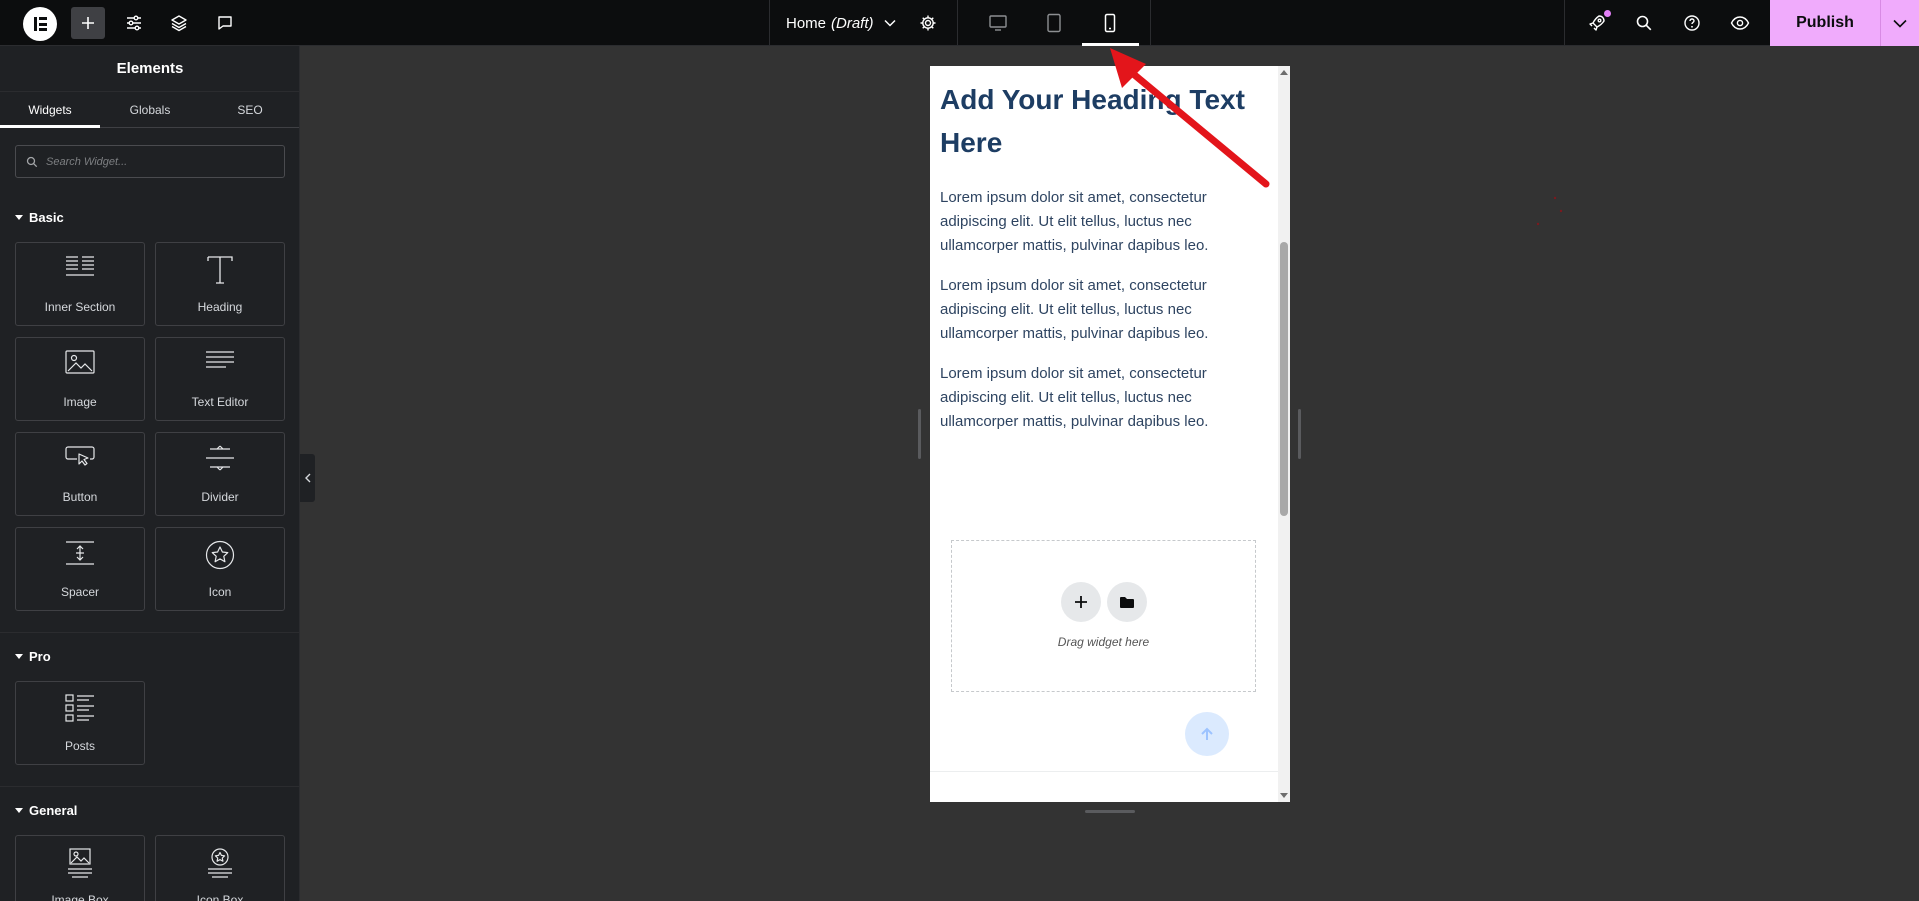  What do you see at coordinates (80, 723) in the screenshot?
I see `widget-posts: Posts` at bounding box center [80, 723].